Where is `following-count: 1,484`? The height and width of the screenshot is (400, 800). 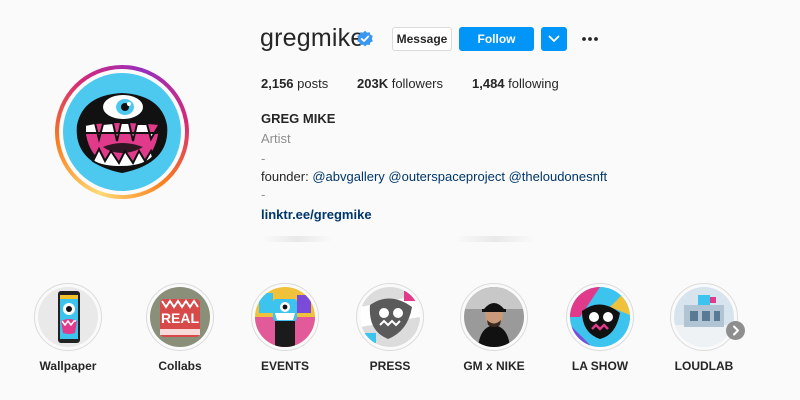
following-count: 1,484 is located at coordinates (488, 83).